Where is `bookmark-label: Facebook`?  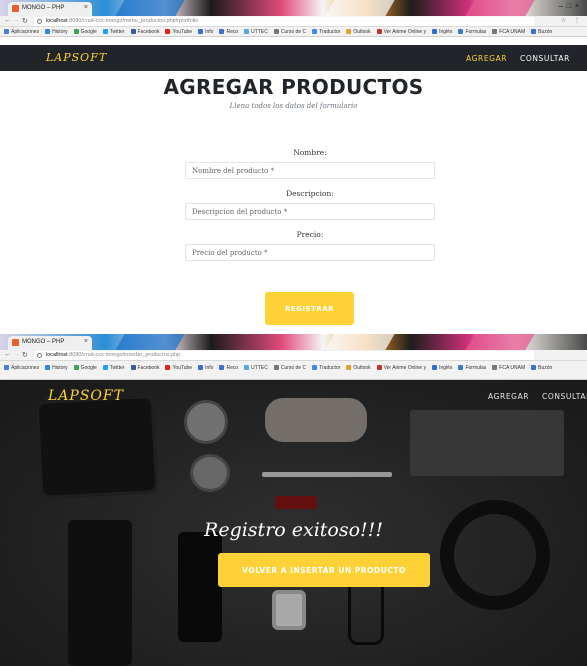 bookmark-label: Facebook is located at coordinates (148, 32).